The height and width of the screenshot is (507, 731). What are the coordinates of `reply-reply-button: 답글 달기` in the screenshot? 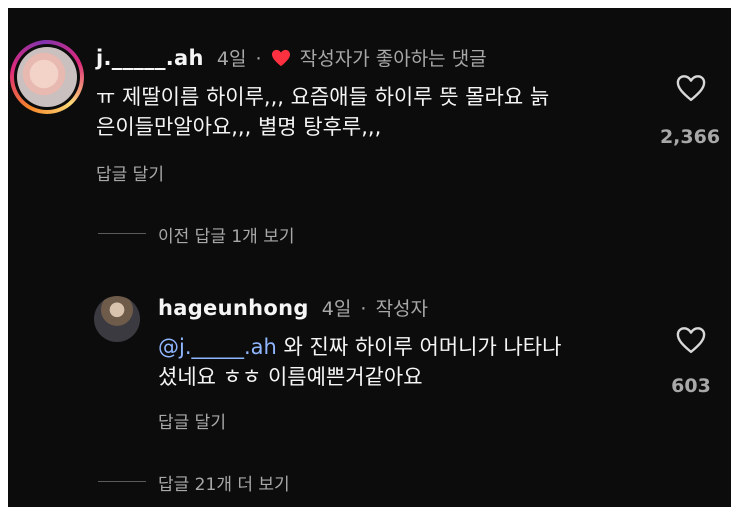 It's located at (192, 420).